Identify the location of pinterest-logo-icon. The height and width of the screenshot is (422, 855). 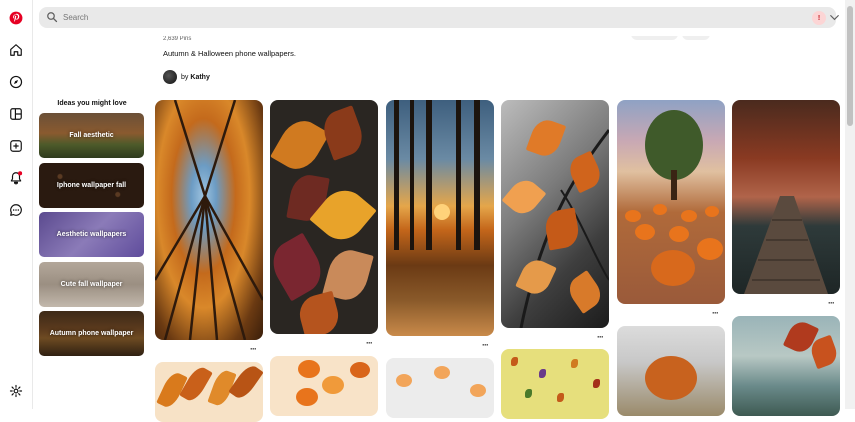
(16, 18).